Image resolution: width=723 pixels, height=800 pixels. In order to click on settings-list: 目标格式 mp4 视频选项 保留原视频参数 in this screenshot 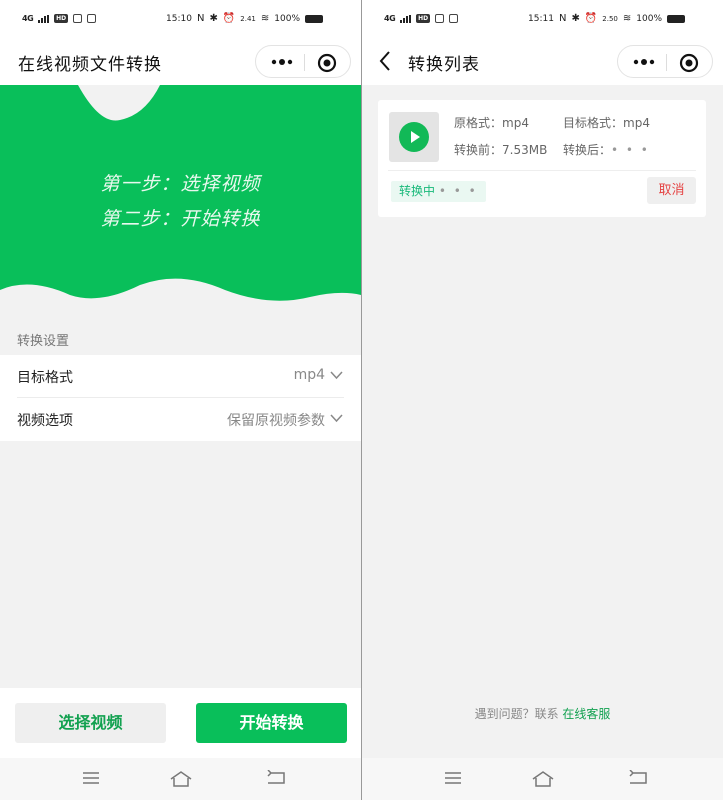, I will do `click(180, 398)`.